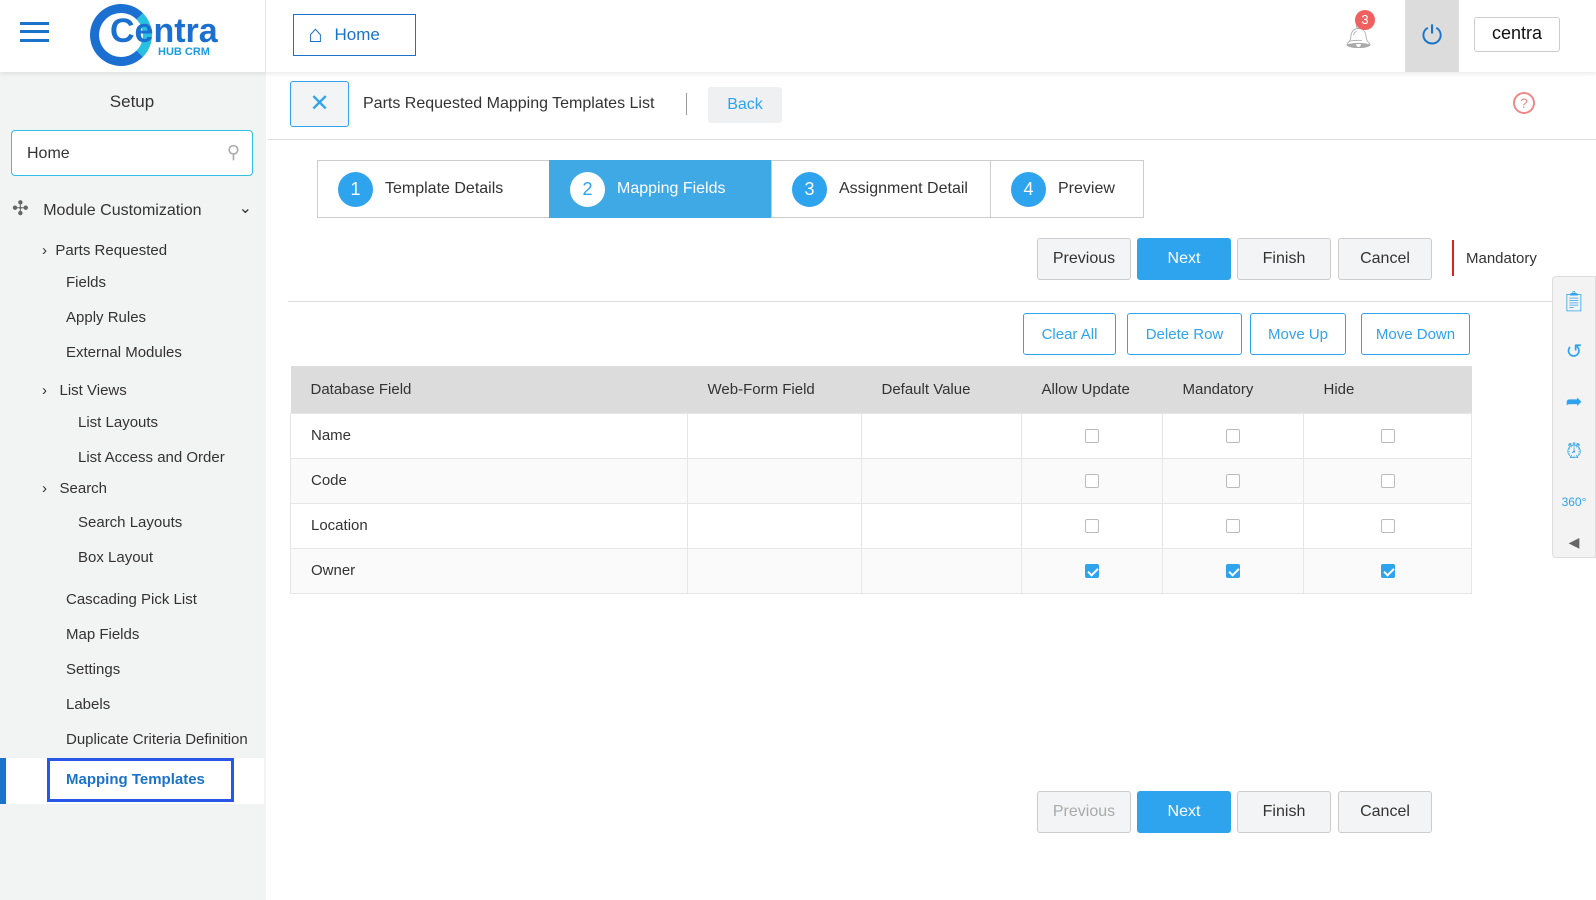  What do you see at coordinates (774, 389) in the screenshot?
I see `col-web-form-field: Web-Form Field` at bounding box center [774, 389].